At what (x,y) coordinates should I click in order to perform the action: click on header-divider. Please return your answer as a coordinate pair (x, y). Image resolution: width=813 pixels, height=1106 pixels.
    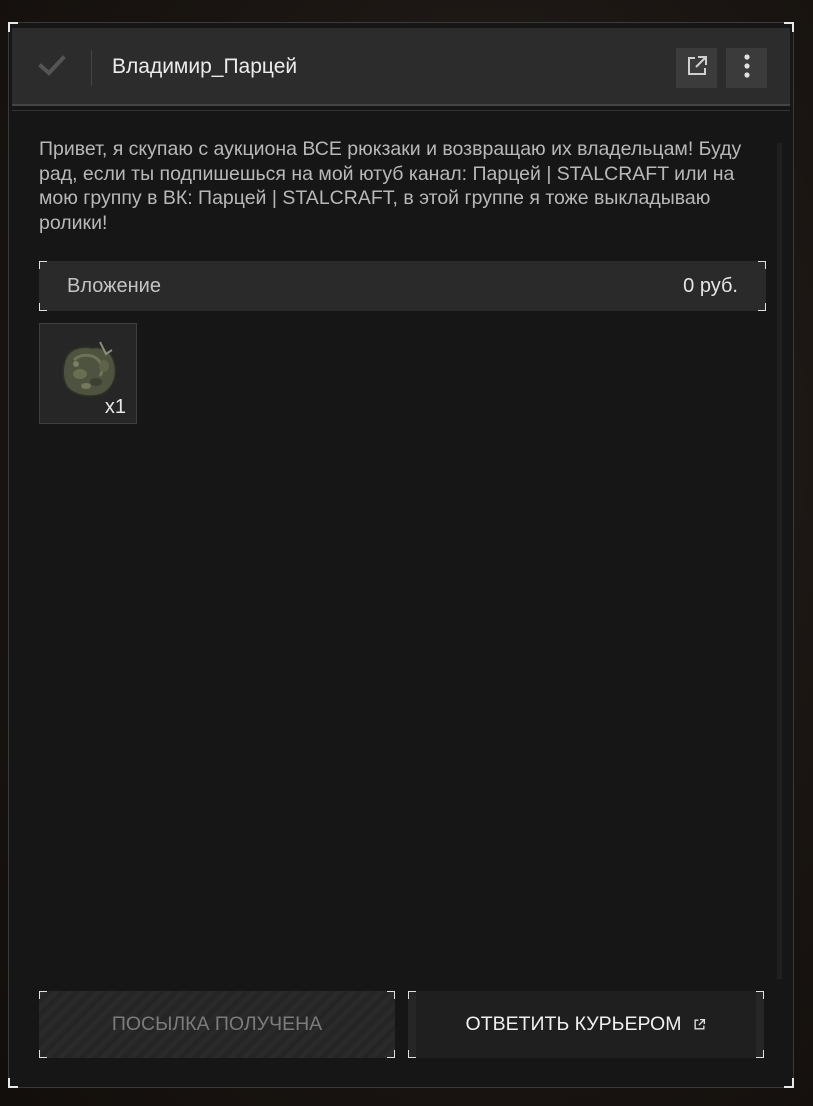
    Looking at the image, I should click on (91, 68).